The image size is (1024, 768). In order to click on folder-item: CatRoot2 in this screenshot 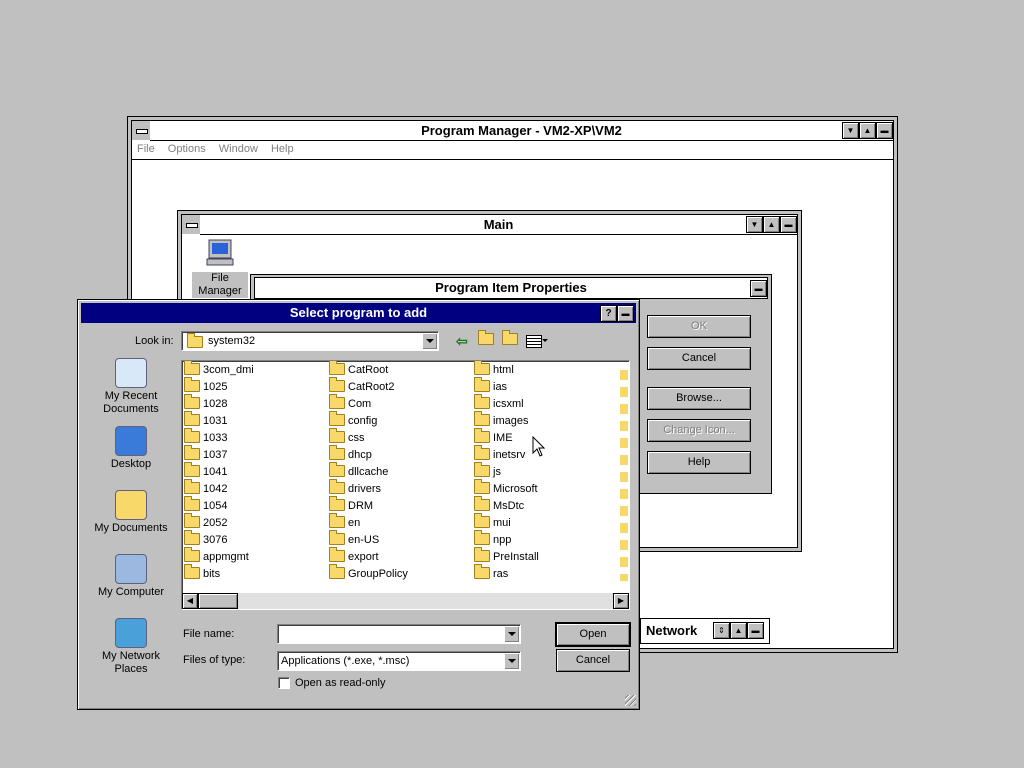, I will do `click(361, 386)`.